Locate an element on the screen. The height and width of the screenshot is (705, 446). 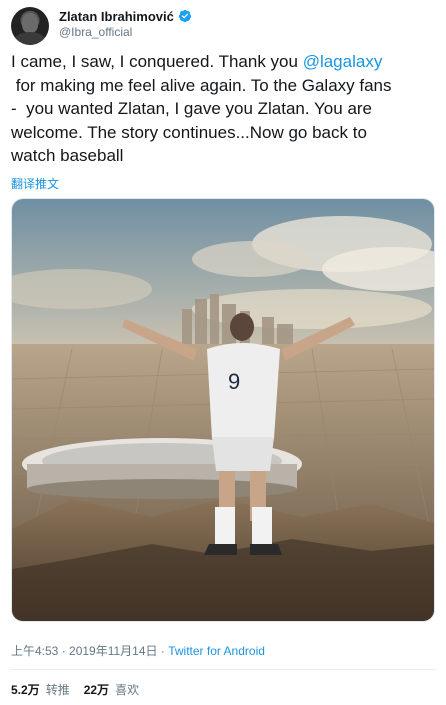
divider is located at coordinates (223, 669).